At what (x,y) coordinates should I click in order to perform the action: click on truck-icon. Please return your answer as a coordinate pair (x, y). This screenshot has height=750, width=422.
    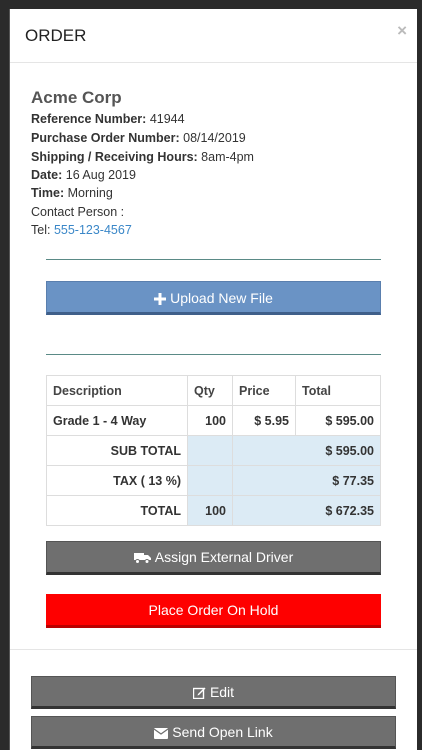
    Looking at the image, I should click on (142, 558).